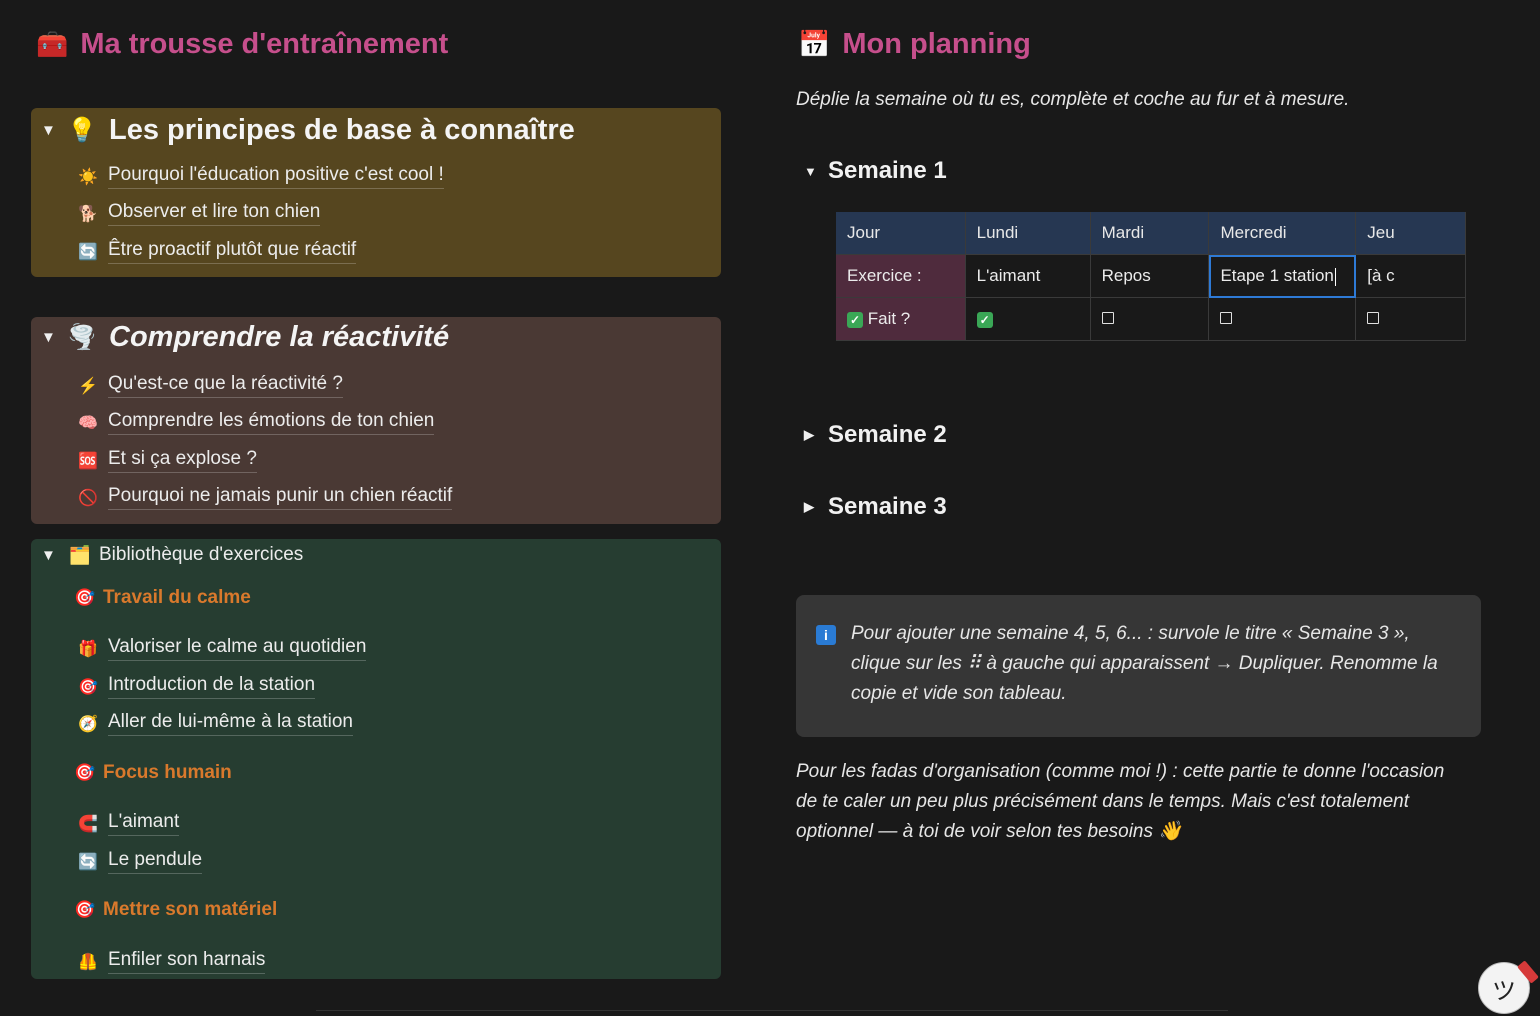 The image size is (1540, 1016). Describe the element at coordinates (162, 597) in the screenshot. I see `group-heading: 🎯 Travail du calme` at that location.